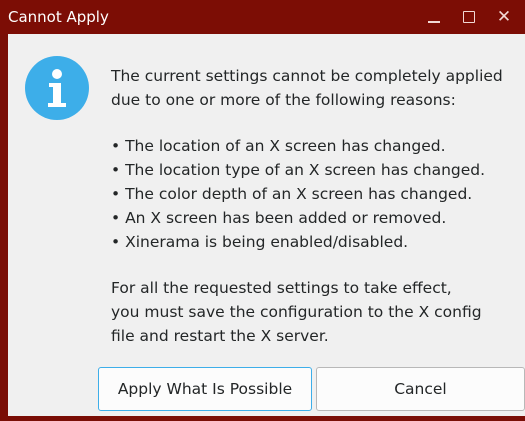 The height and width of the screenshot is (421, 525). What do you see at coordinates (57, 74) in the screenshot?
I see `info-icon-dot` at bounding box center [57, 74].